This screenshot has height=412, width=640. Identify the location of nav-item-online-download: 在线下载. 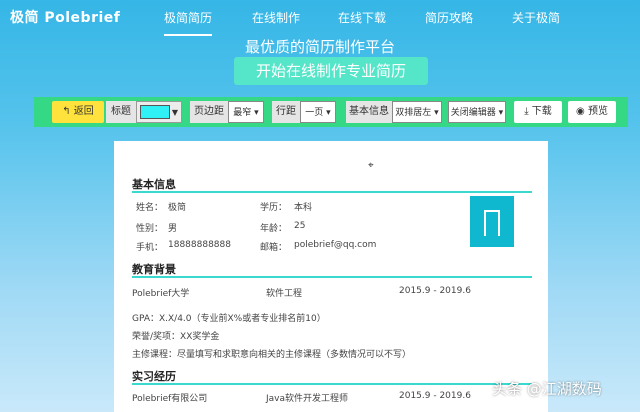
(362, 17).